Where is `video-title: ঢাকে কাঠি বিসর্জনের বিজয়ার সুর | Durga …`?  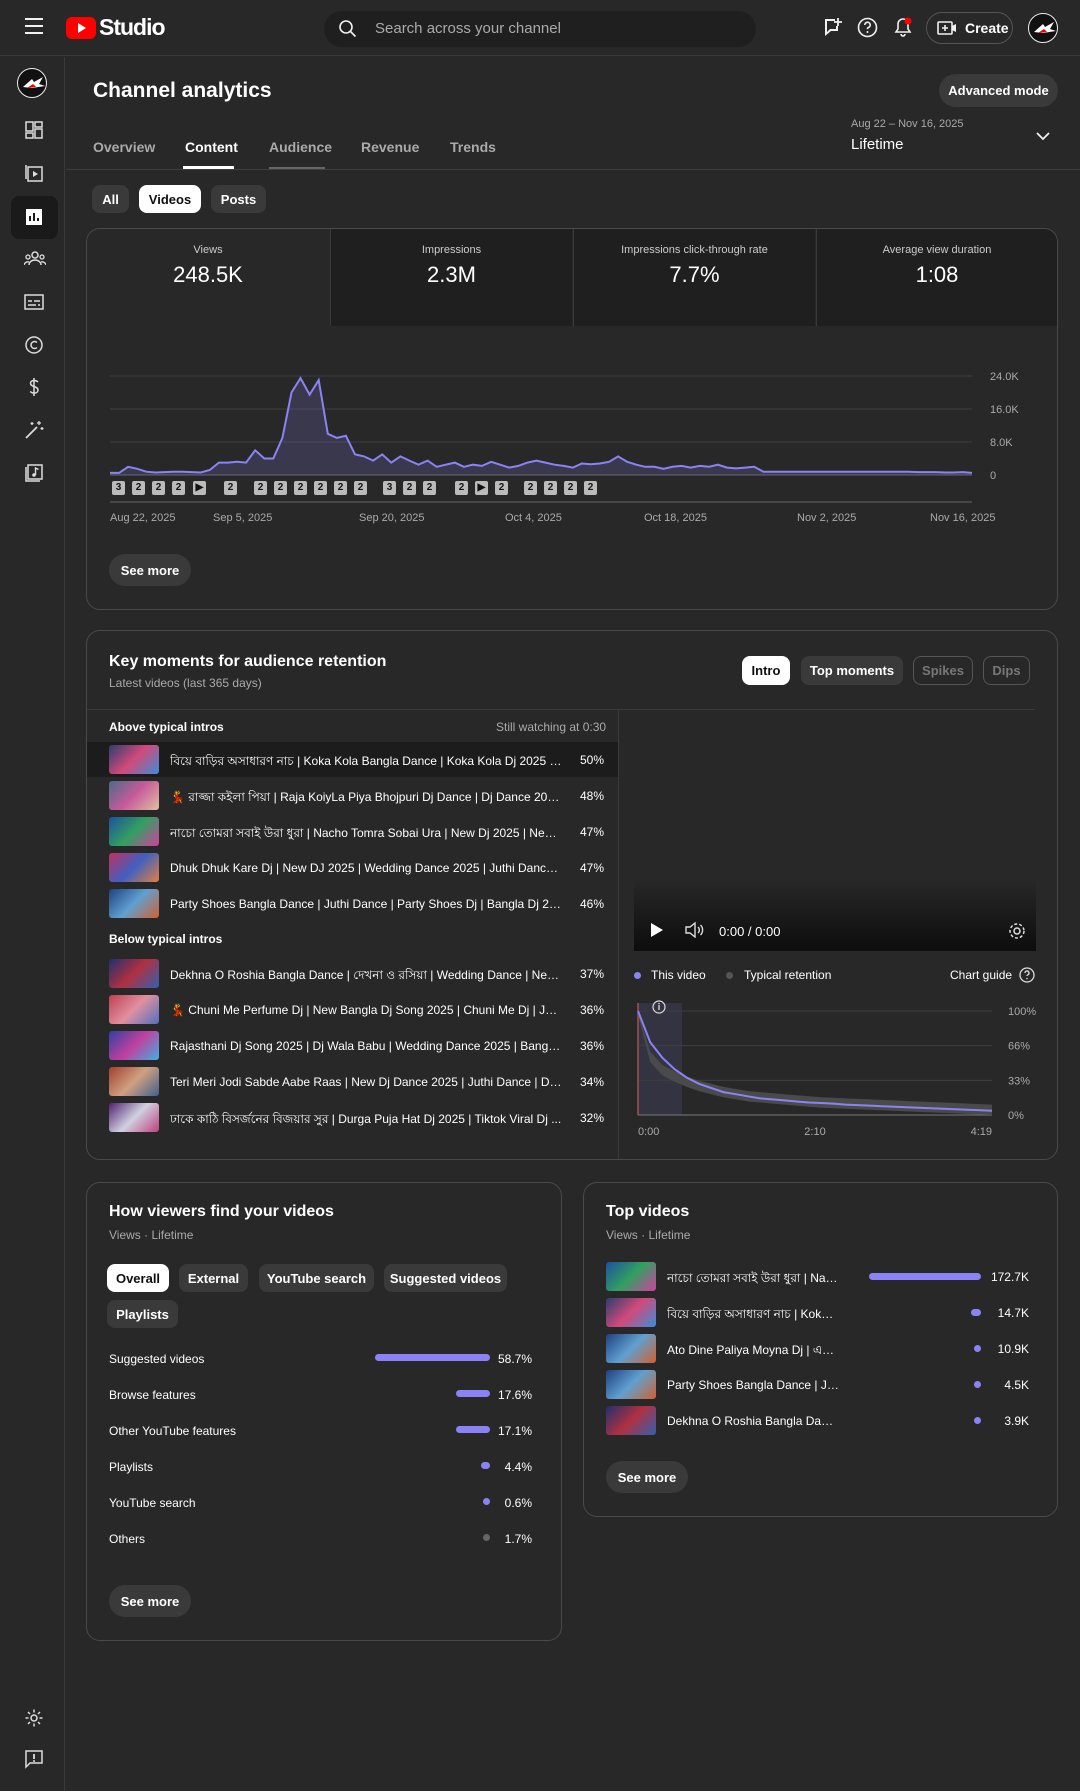 video-title: ঢাকে কাঠি বিসর্জনের বিজয়ার সুর | Durga … is located at coordinates (366, 1121).